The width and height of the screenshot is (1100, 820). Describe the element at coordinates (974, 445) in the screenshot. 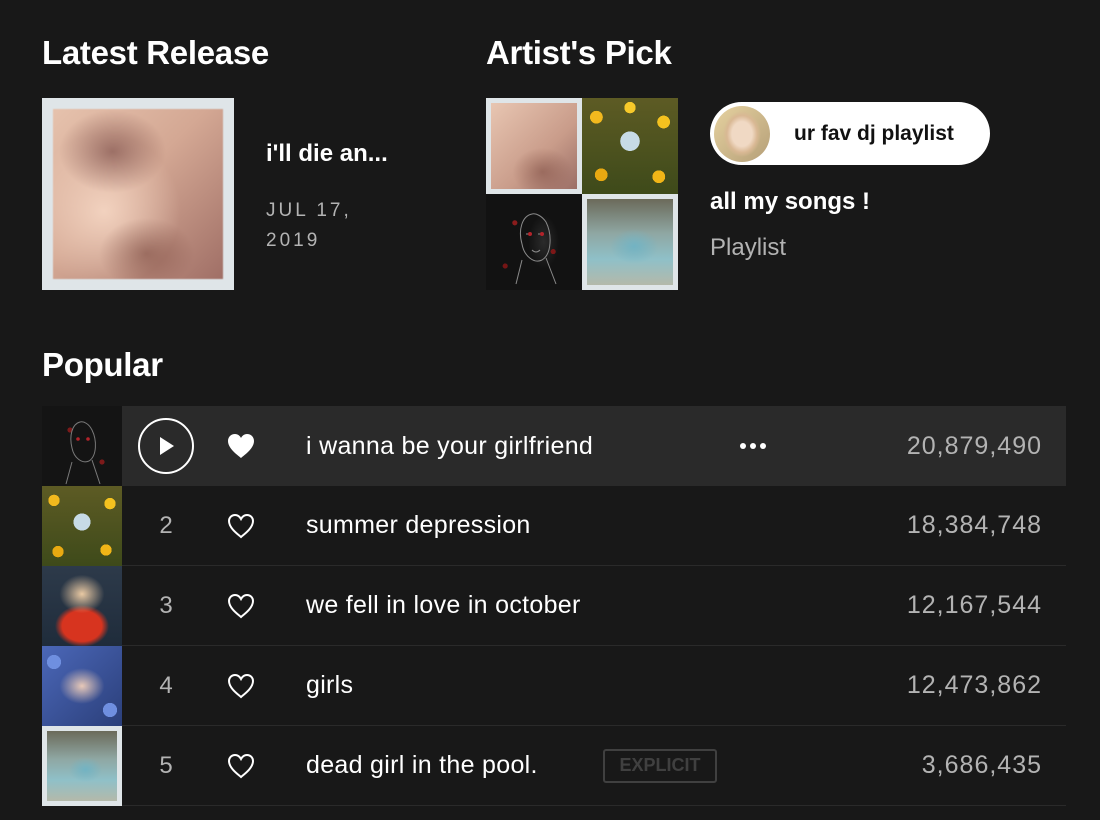

I see `track-plays: 20,879,490` at that location.